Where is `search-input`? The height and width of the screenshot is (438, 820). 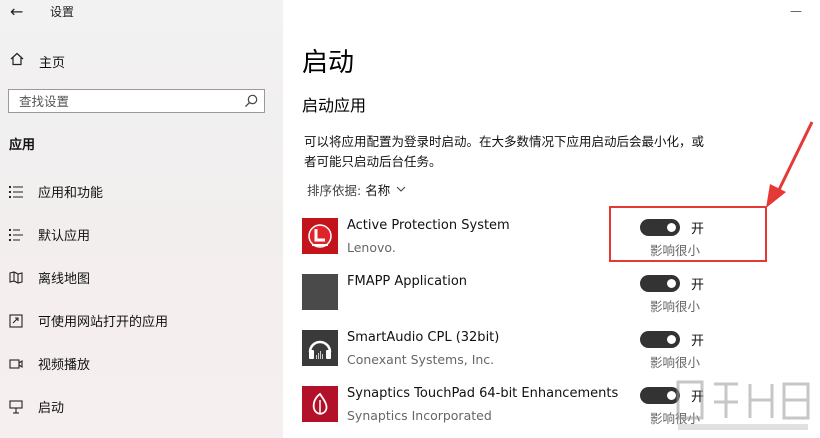
search-input is located at coordinates (124, 101).